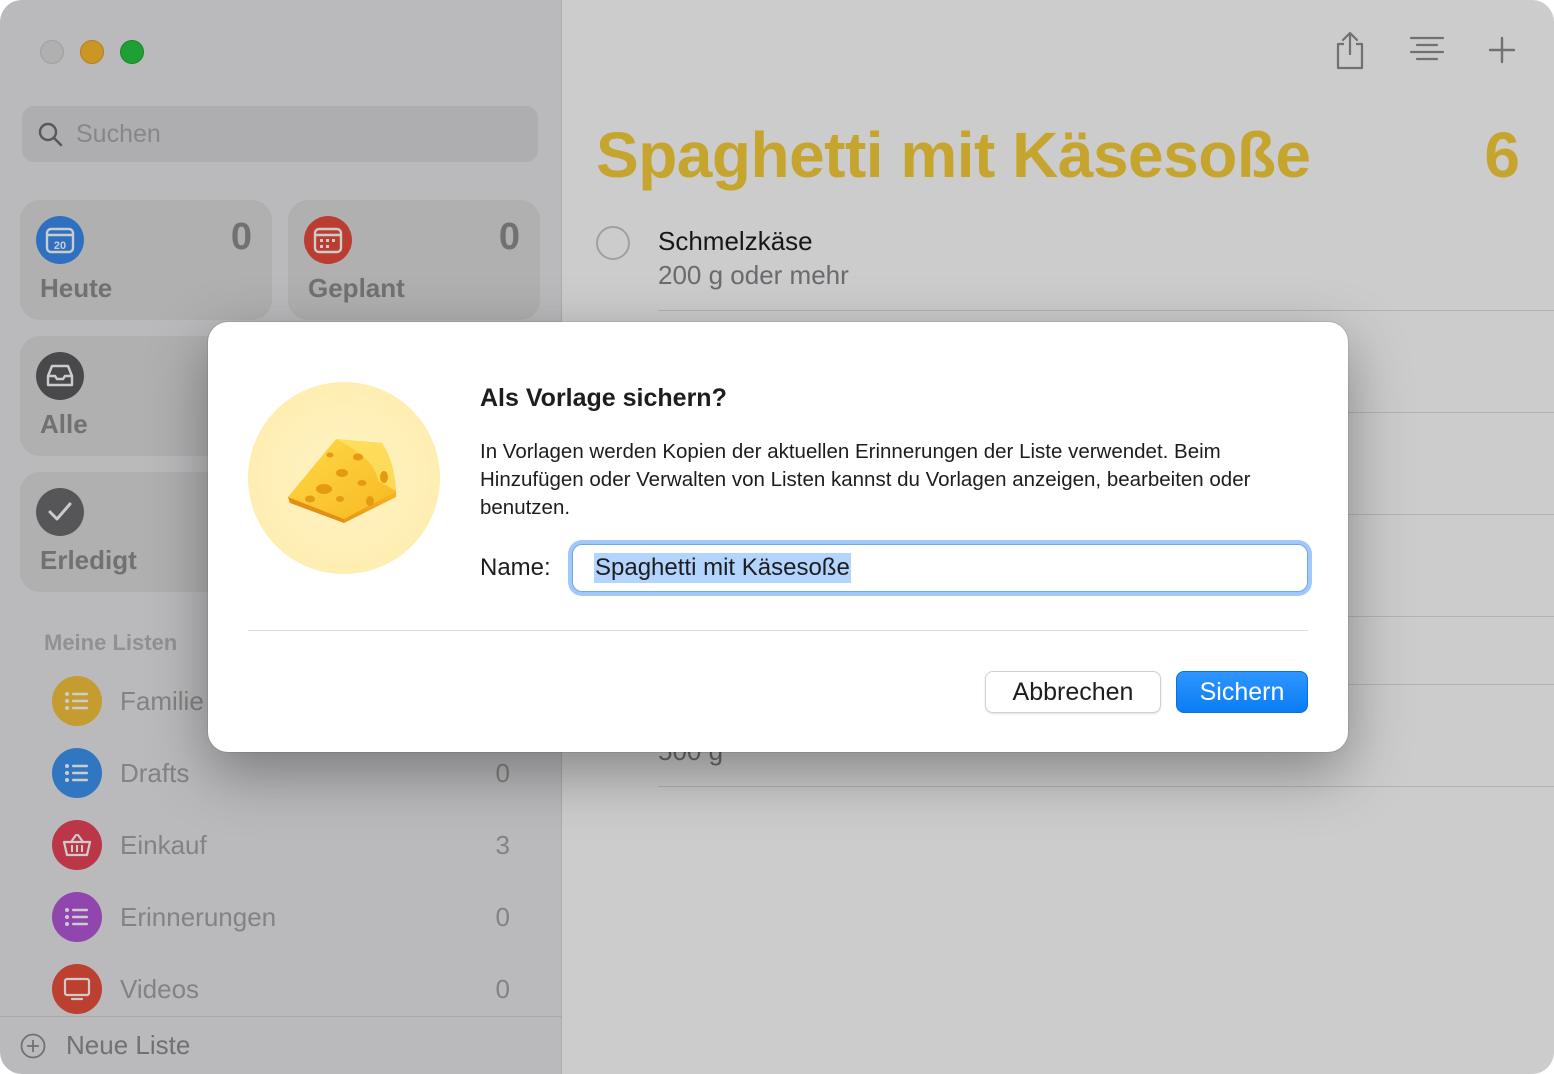  I want to click on cheese-icon, so click(344, 478).